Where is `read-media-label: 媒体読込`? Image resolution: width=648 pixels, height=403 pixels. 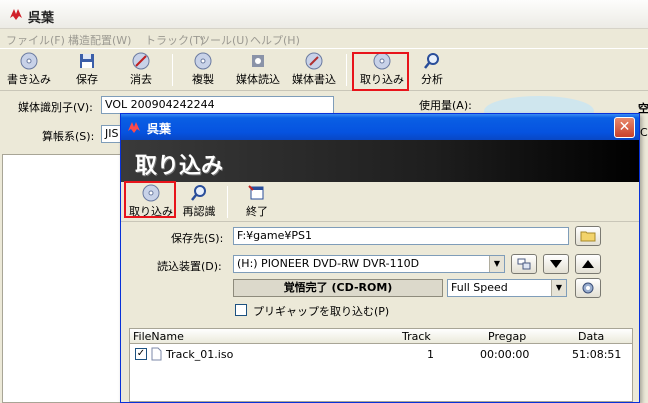
read-media-label: 媒体読込 is located at coordinates (258, 79).